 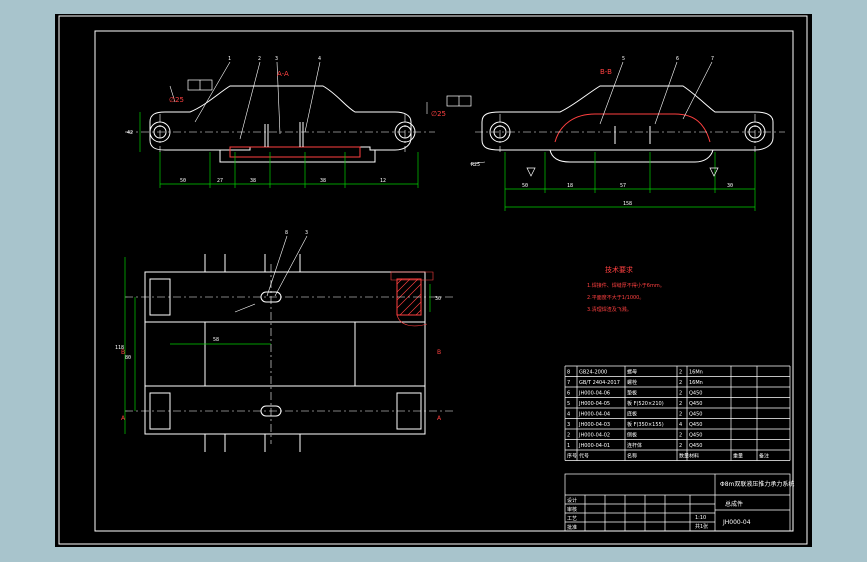 What do you see at coordinates (632, 414) in the screenshot?
I see `bom-cell-name: 底板` at bounding box center [632, 414].